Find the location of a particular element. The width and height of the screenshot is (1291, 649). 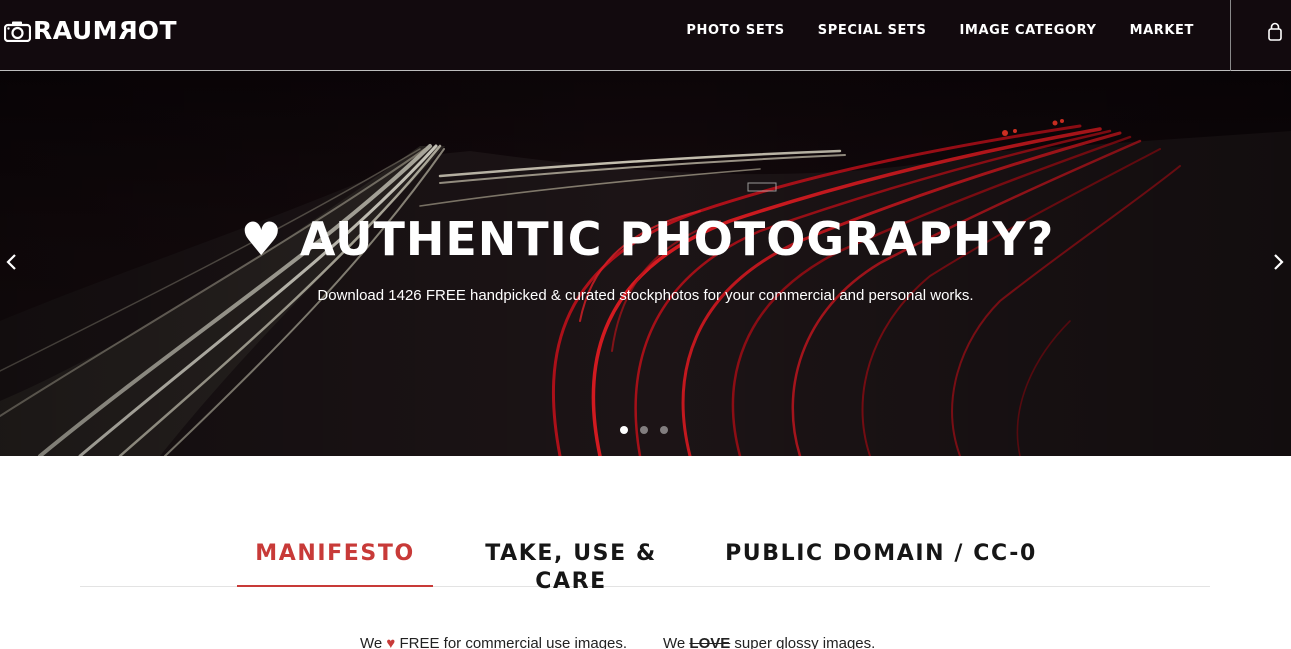

tab-public-domain: PUBLIC DOMAIN / CC-0 is located at coordinates (881, 563).